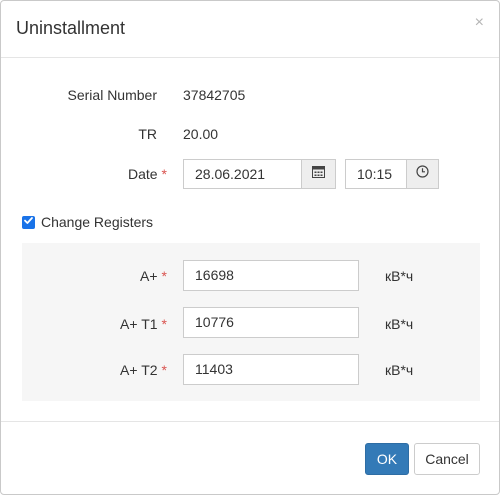  What do you see at coordinates (201, 134) in the screenshot?
I see `tr-value: 20.00` at bounding box center [201, 134].